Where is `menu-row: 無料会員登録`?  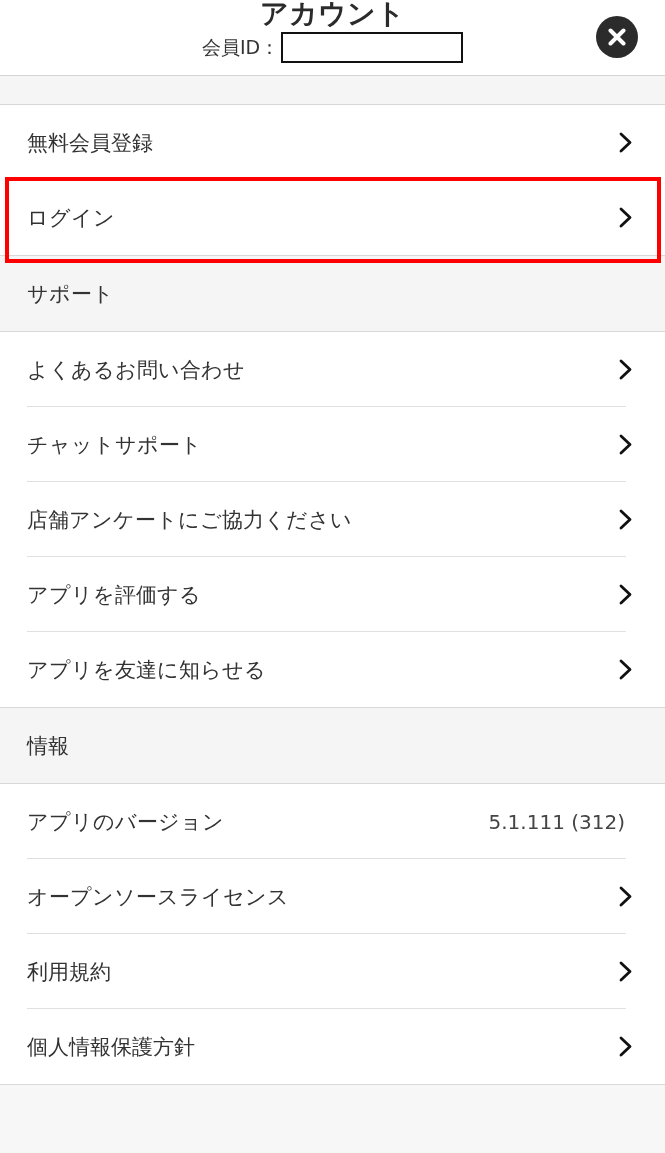 menu-row: 無料会員登録 is located at coordinates (346, 142).